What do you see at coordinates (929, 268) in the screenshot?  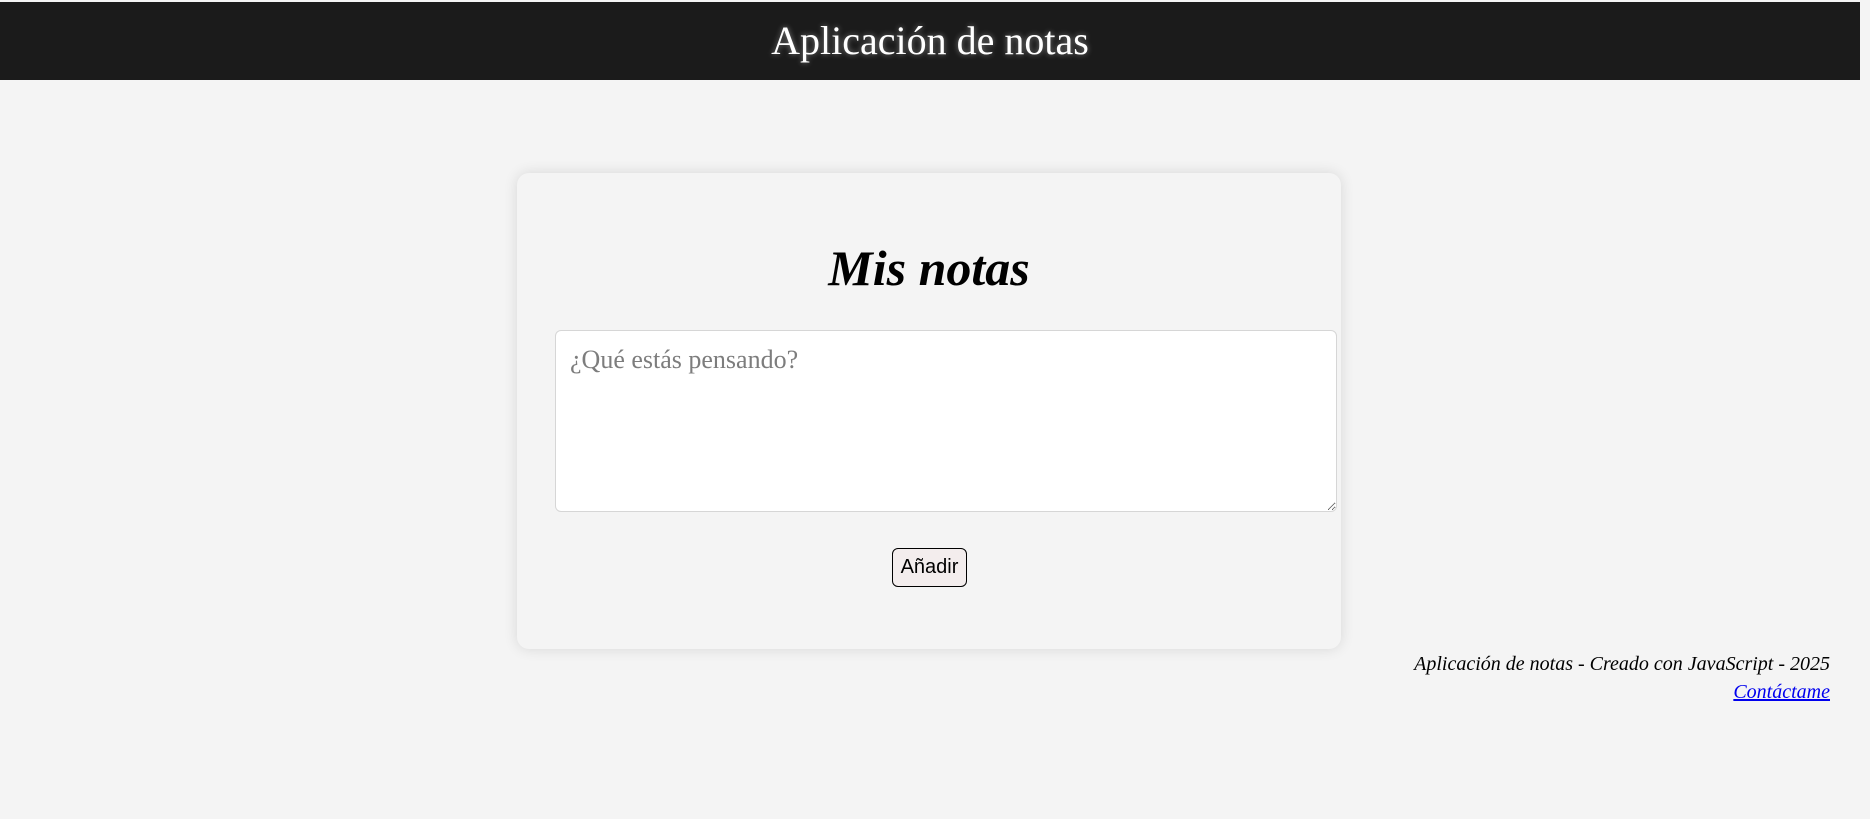 I see `card-title: Mis notas` at bounding box center [929, 268].